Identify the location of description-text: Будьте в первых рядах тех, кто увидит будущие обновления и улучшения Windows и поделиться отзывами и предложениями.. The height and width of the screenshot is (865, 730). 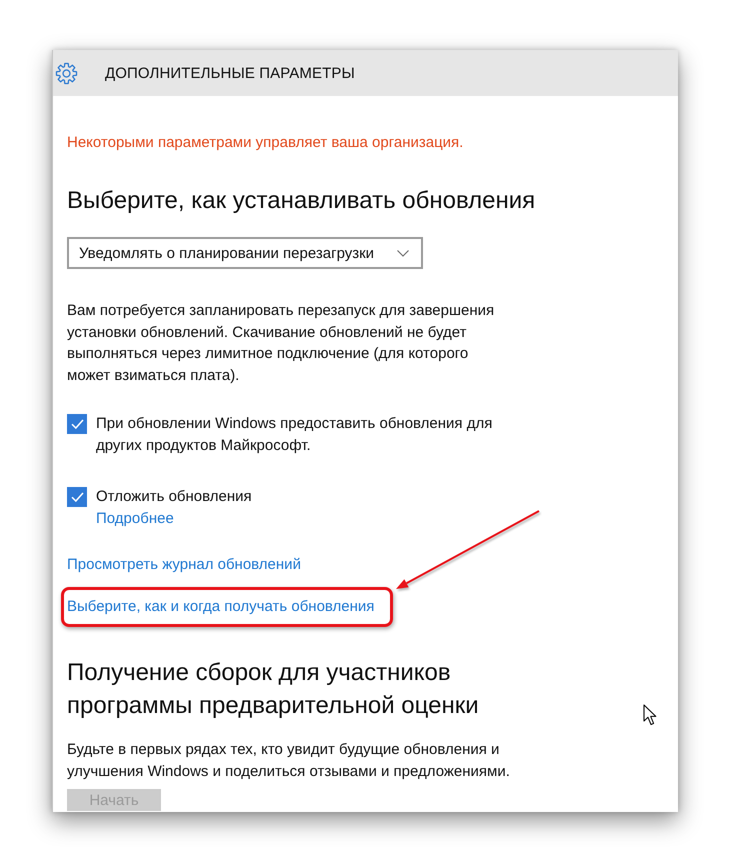
(289, 761).